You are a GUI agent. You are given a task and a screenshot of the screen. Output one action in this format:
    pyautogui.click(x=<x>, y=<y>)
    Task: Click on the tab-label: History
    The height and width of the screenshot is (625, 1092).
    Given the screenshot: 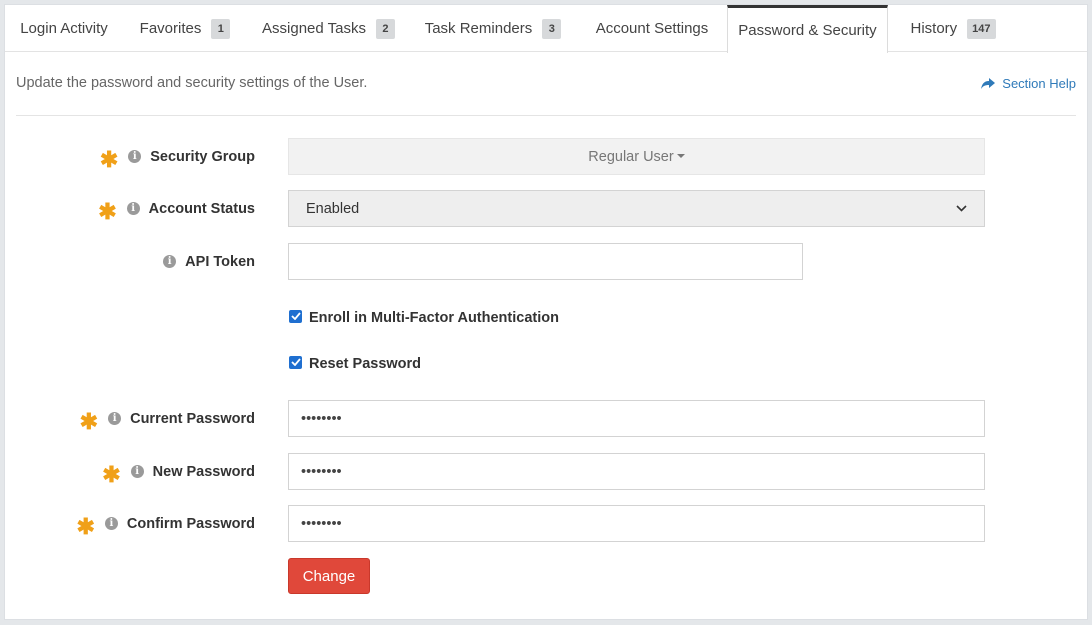 What is the action you would take?
    pyautogui.click(x=934, y=28)
    